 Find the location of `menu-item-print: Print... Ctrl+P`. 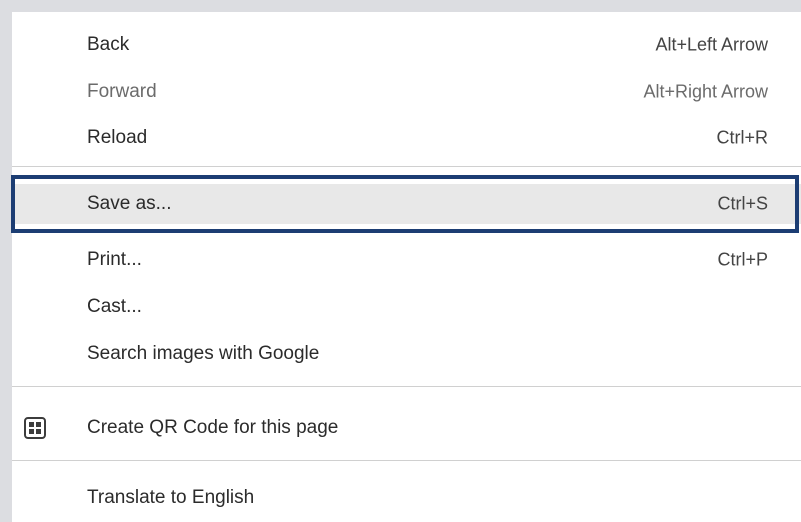

menu-item-print: Print... Ctrl+P is located at coordinates (406, 260).